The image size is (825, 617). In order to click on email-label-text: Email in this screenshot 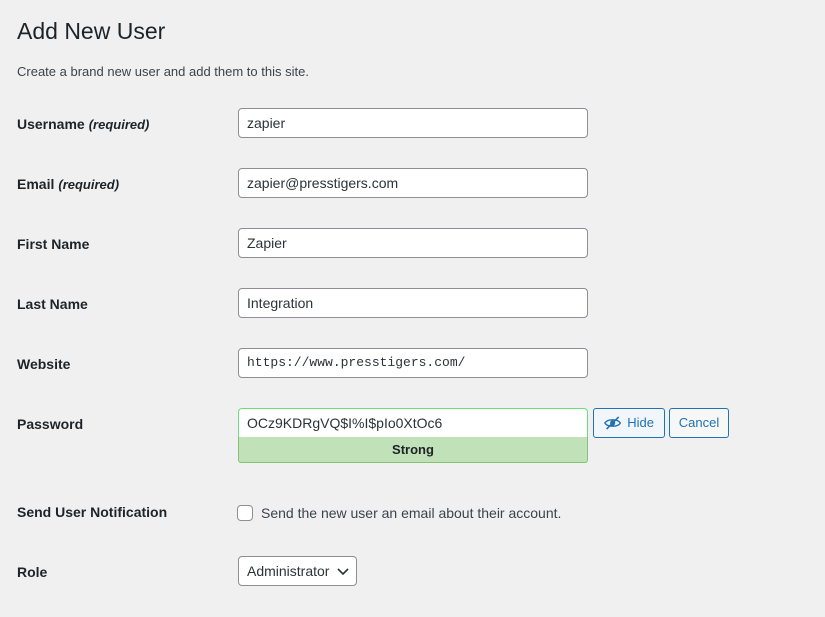, I will do `click(36, 184)`.